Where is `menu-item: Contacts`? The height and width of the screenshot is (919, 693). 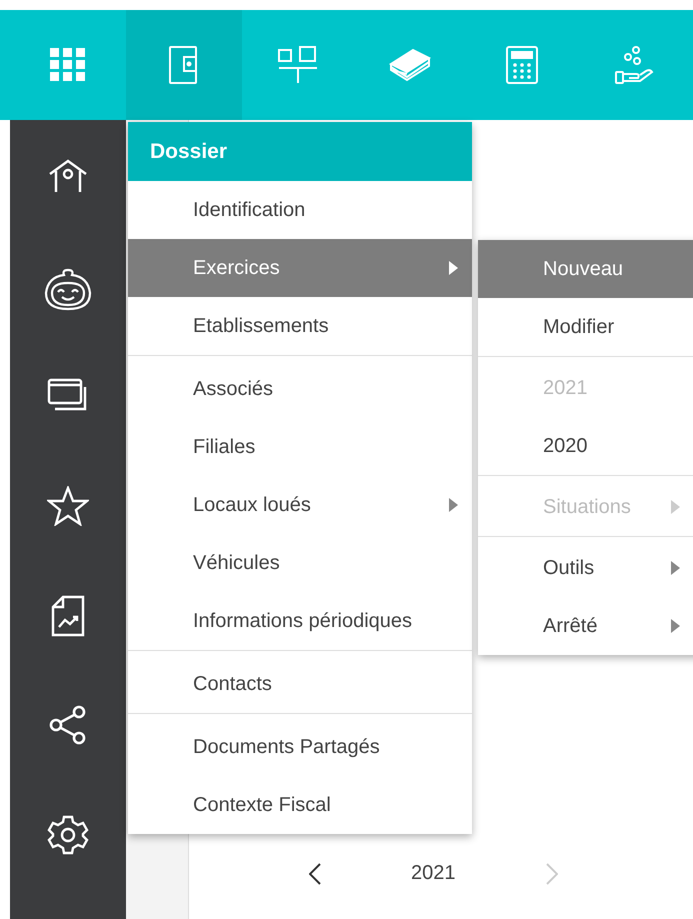 menu-item: Contacts is located at coordinates (300, 684).